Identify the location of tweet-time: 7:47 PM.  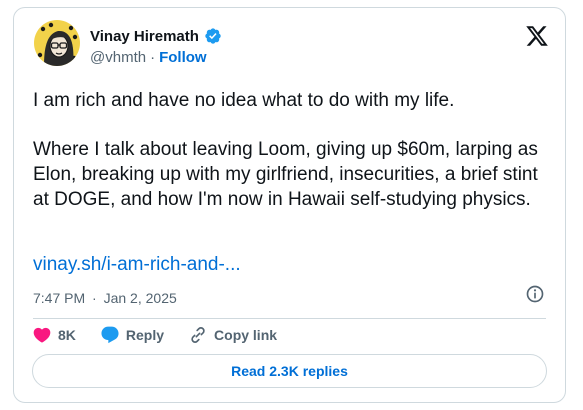
(59, 298).